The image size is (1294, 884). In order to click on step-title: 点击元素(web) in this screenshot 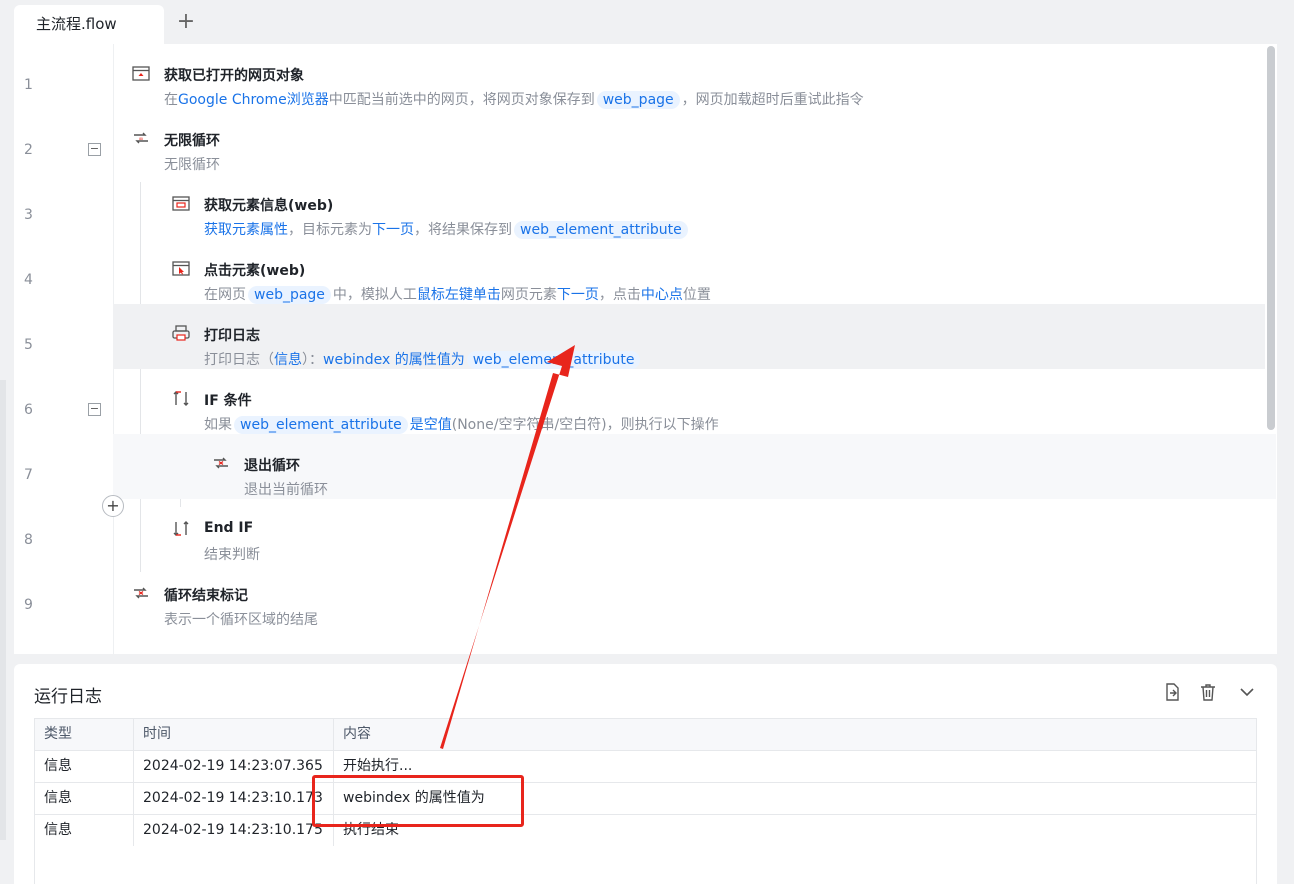, I will do `click(255, 271)`.